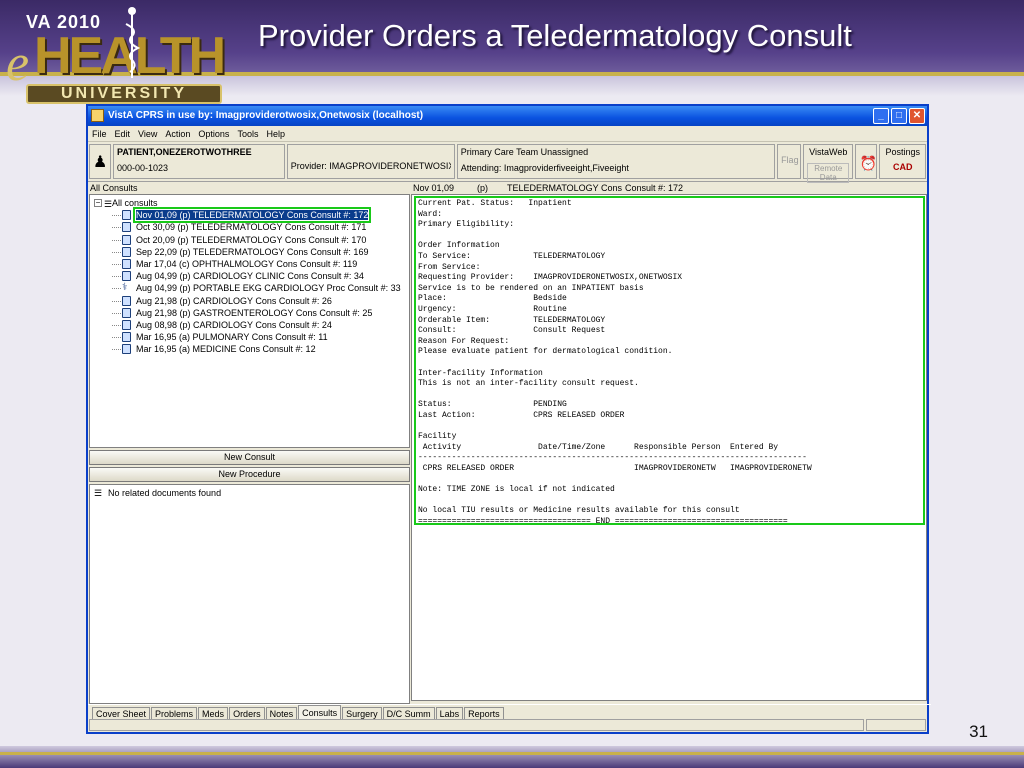  Describe the element at coordinates (115, 54) in the screenshot. I see `ehealth-university-logo: VA 2010 HEALTH e UNIVERSITY` at that location.